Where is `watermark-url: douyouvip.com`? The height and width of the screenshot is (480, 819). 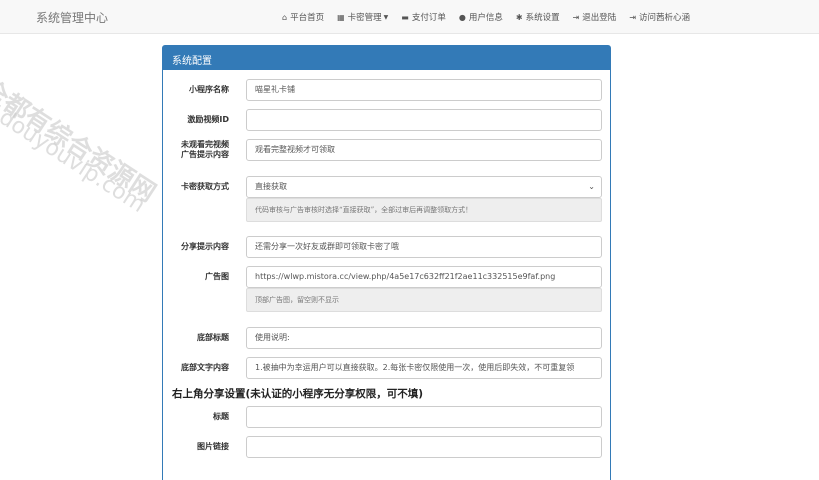
watermark-url: douyouvip.com is located at coordinates (75, 161).